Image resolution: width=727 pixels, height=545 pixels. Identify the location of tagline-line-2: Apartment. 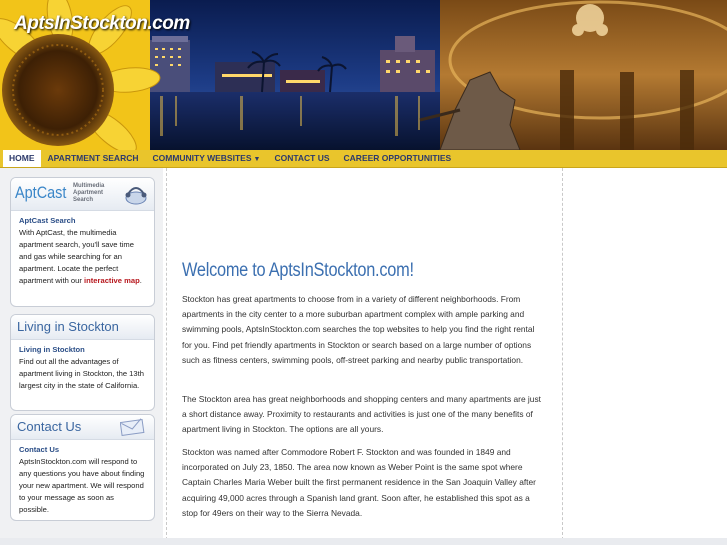
(88, 193).